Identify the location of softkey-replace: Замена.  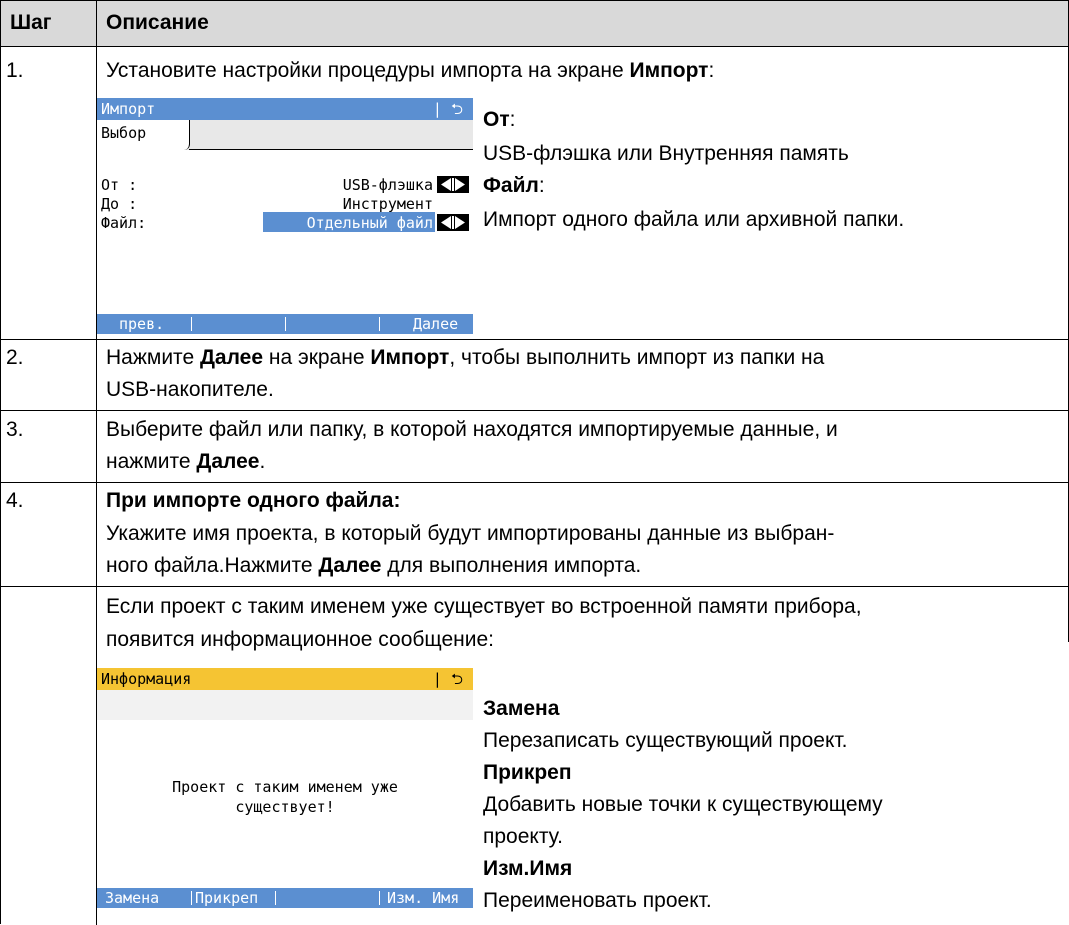
(132, 898).